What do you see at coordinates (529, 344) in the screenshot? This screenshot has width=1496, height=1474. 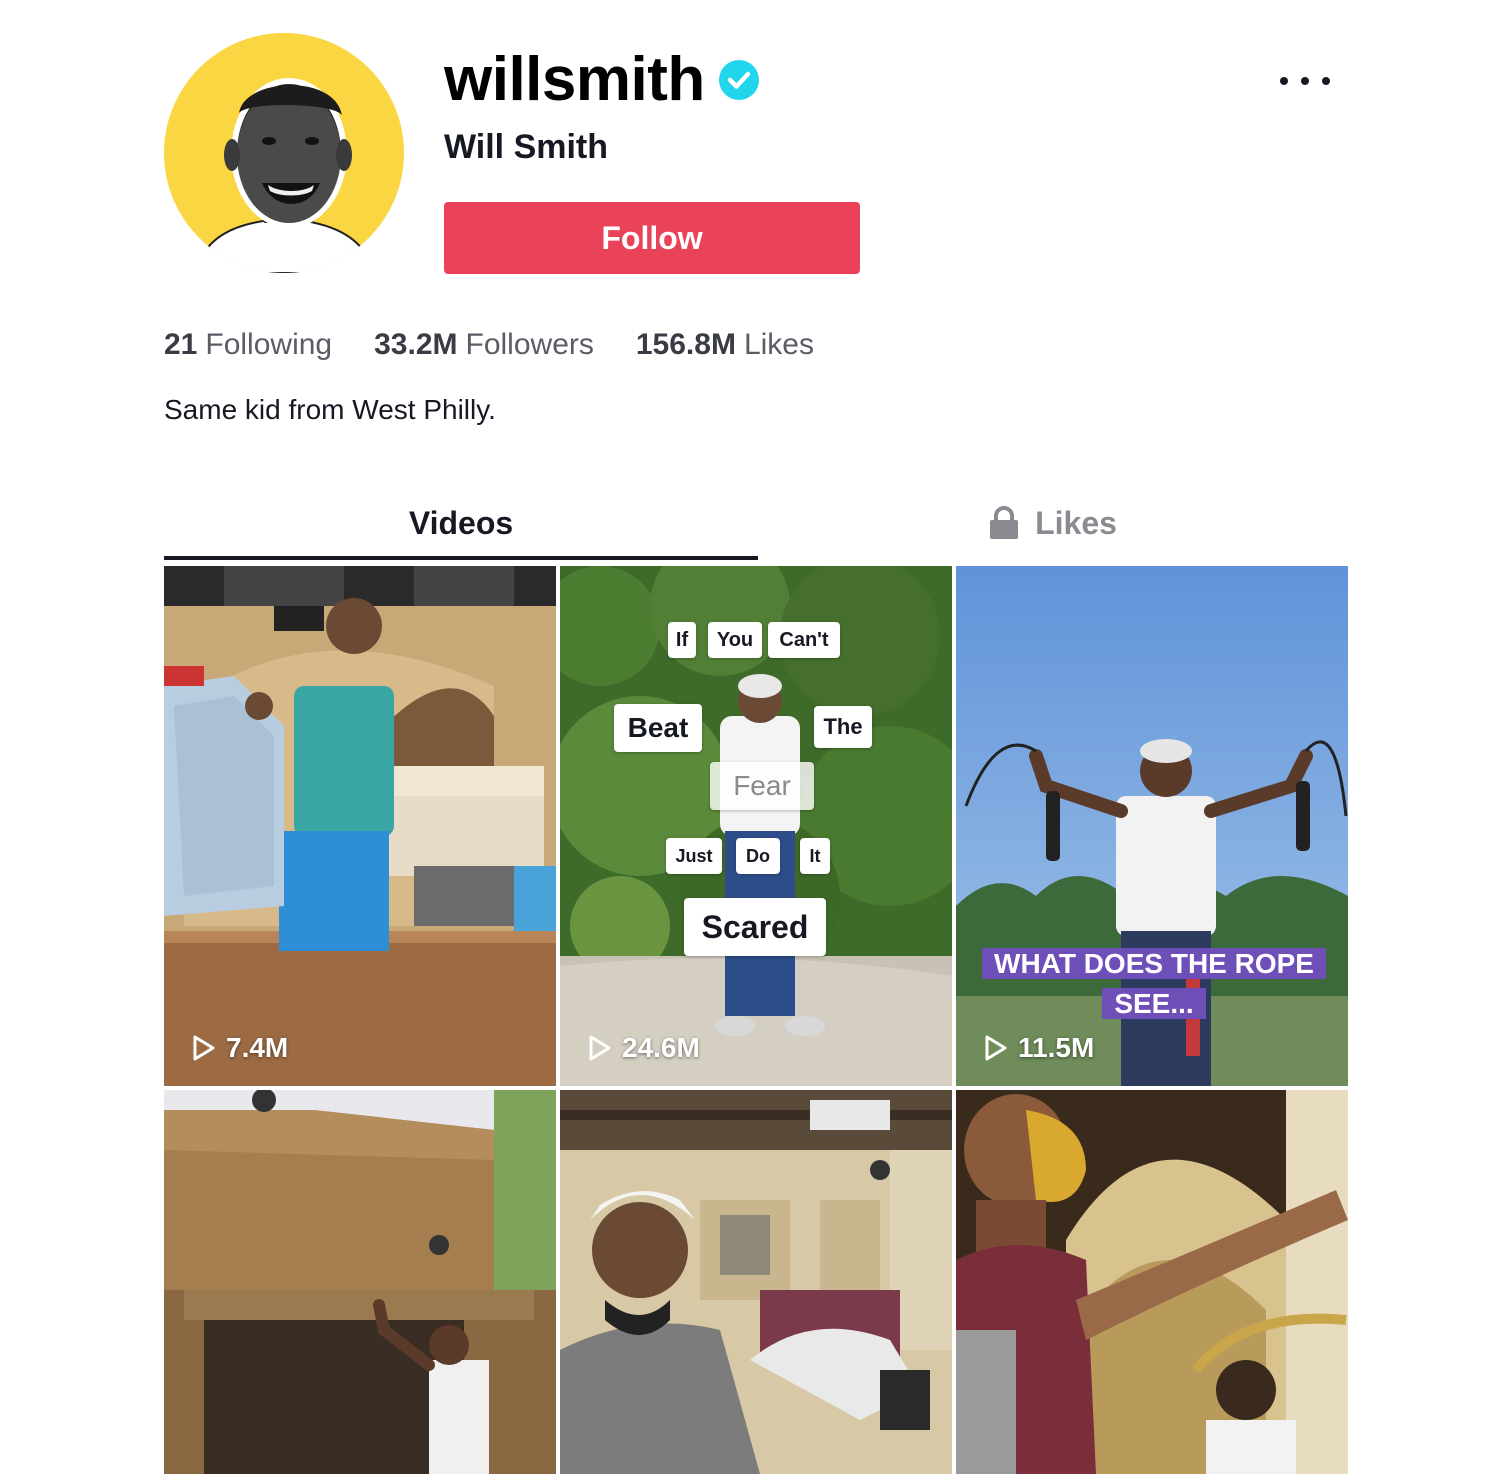 I see `stat-label: Followers` at bounding box center [529, 344].